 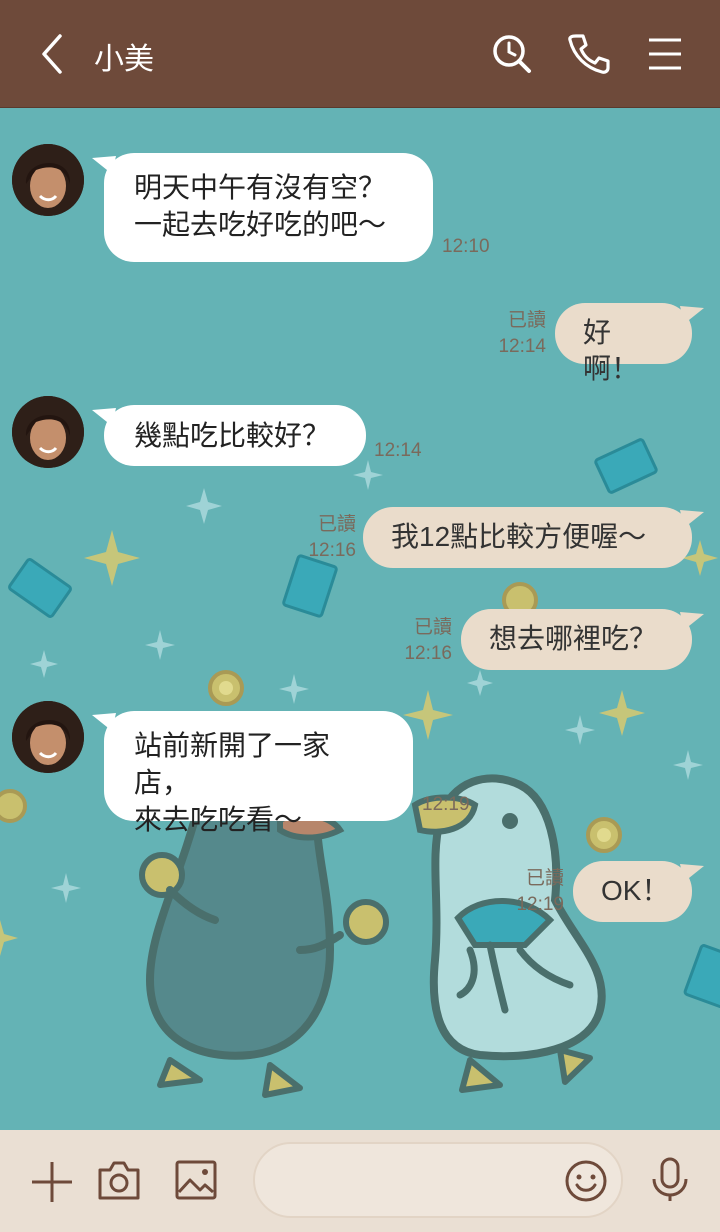 I want to click on message-composer-bar, so click(x=360, y=1181).